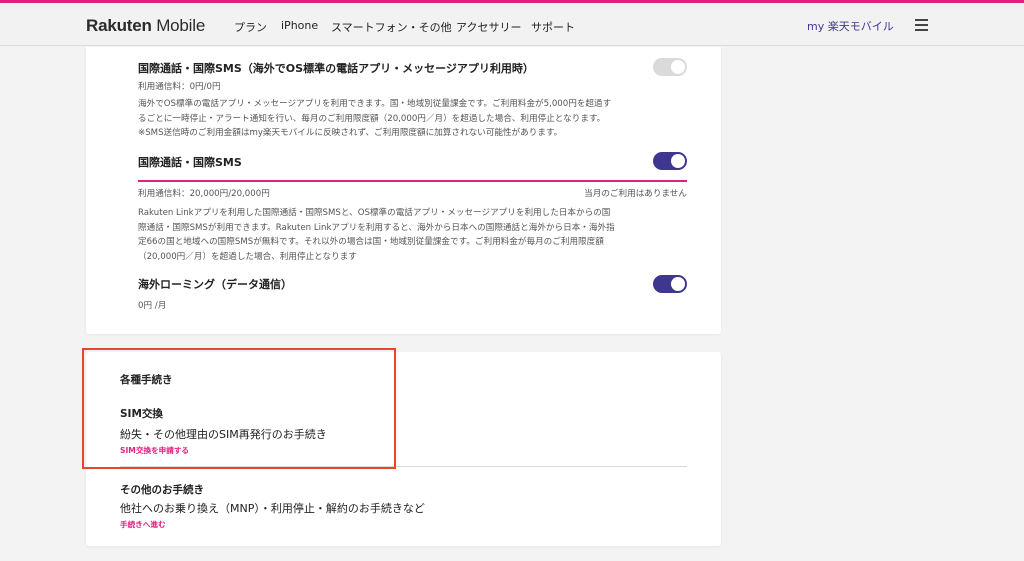 The width and height of the screenshot is (1024, 561). I want to click on toggle-os-international, so click(670, 67).